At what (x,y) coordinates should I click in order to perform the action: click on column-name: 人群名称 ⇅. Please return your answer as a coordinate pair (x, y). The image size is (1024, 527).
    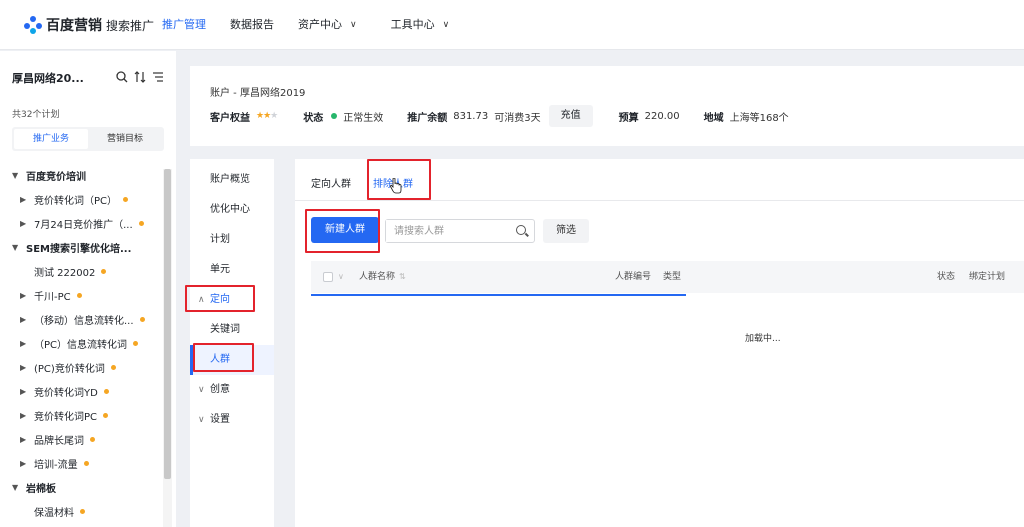
    Looking at the image, I should click on (382, 277).